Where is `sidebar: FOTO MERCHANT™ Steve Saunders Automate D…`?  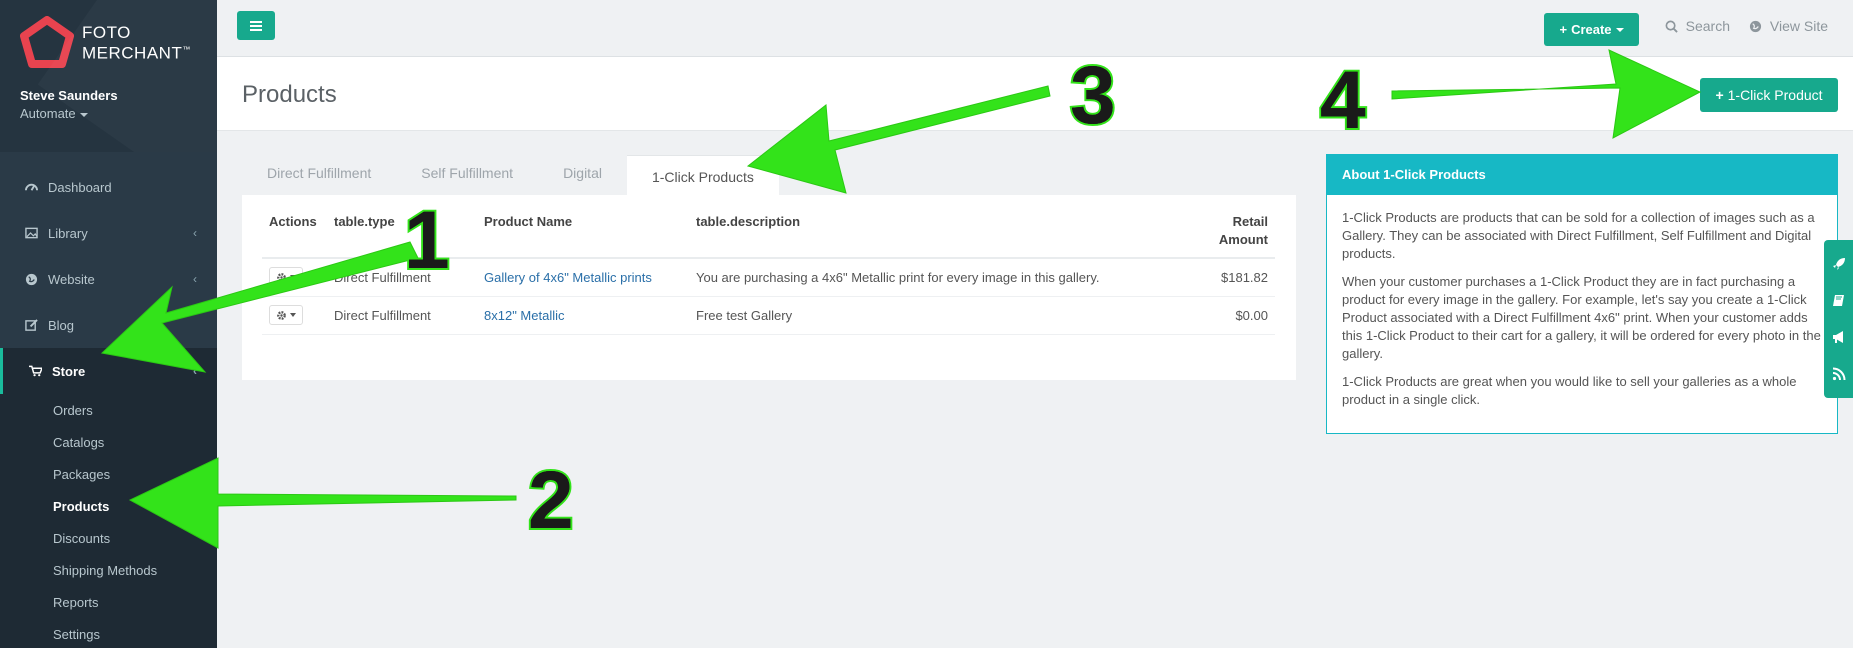
sidebar: FOTO MERCHANT™ Steve Saunders Automate D… is located at coordinates (108, 324).